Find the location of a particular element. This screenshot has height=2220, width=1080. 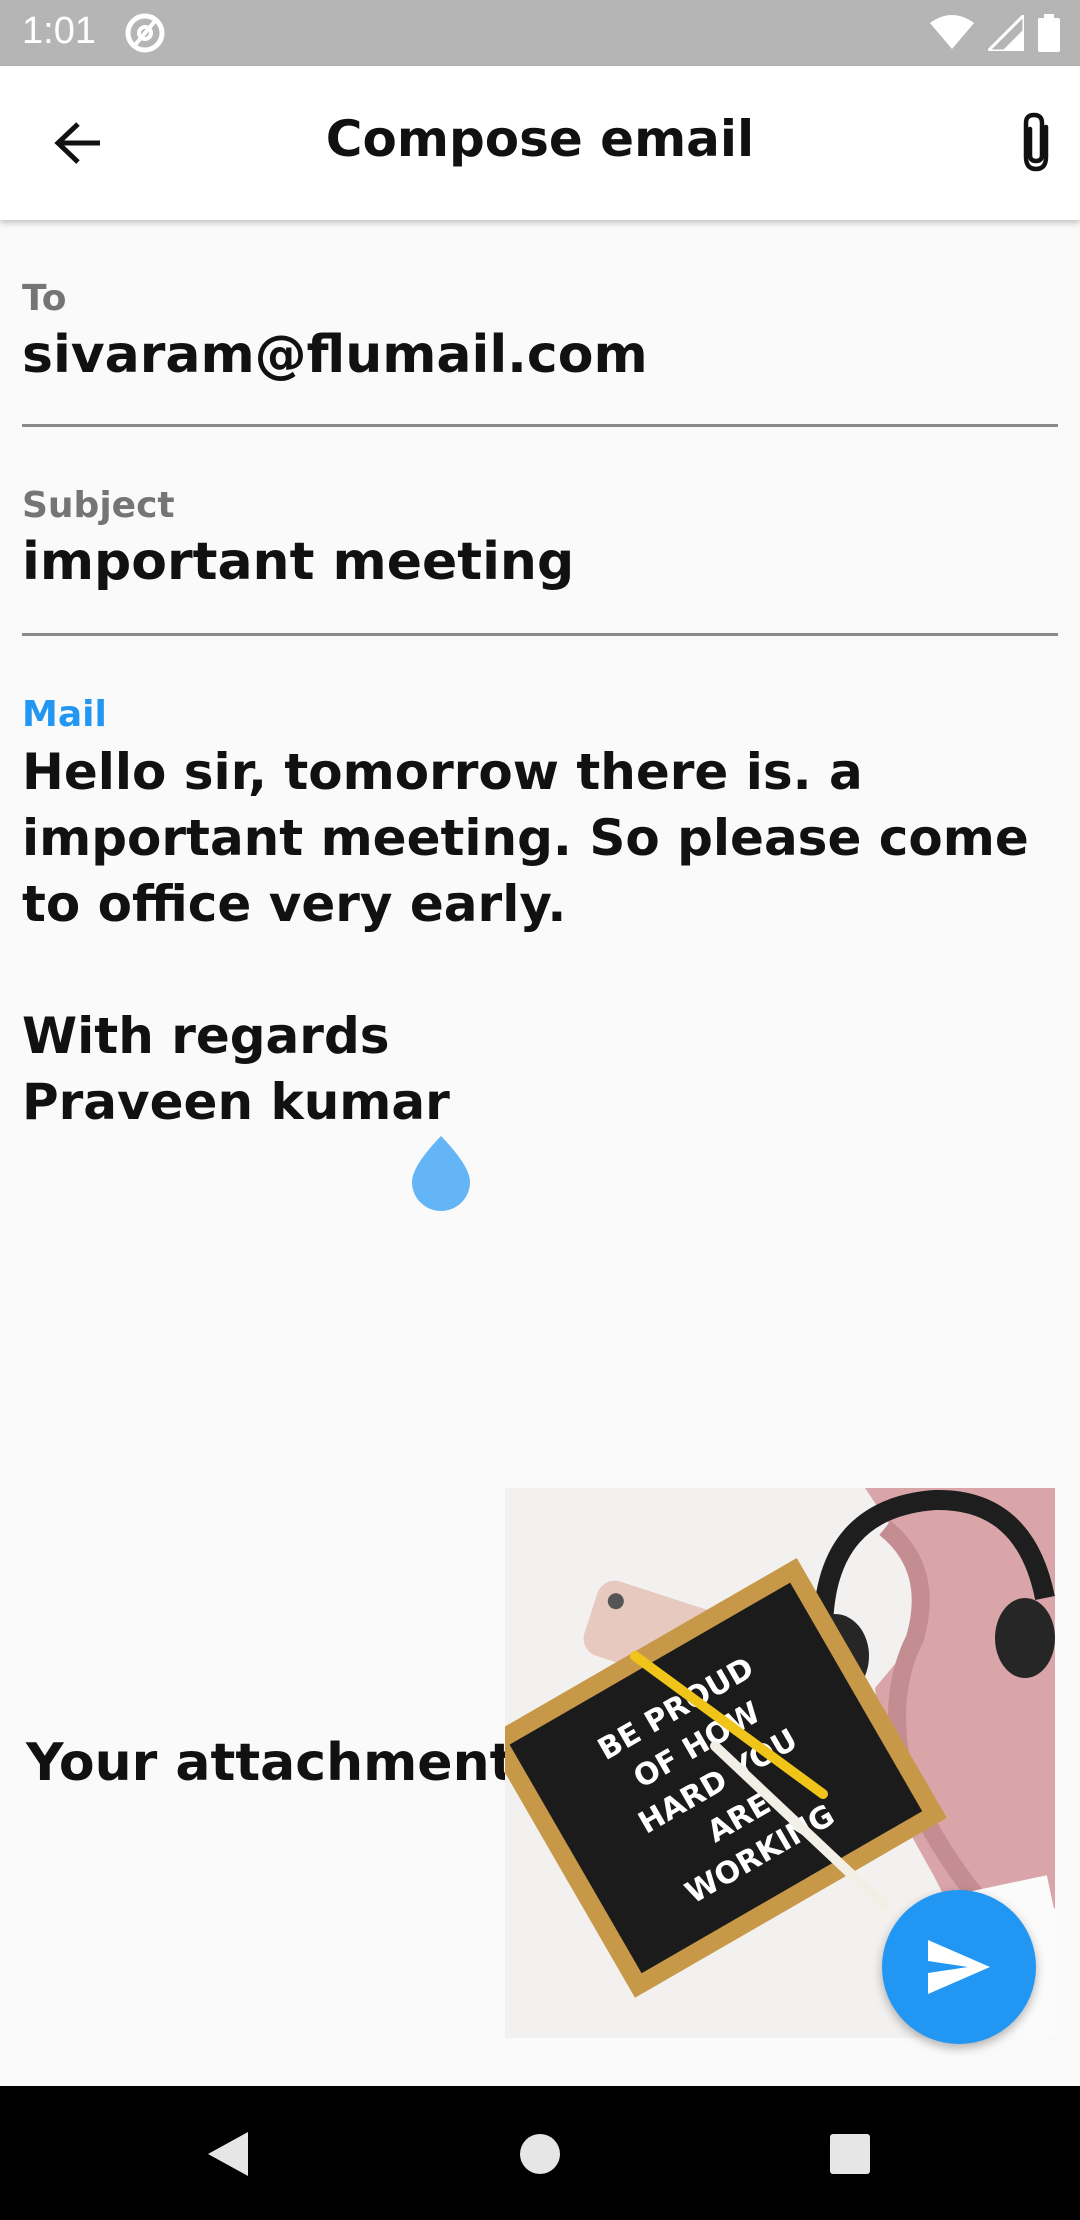

mail-label: Mail is located at coordinates (64, 714).